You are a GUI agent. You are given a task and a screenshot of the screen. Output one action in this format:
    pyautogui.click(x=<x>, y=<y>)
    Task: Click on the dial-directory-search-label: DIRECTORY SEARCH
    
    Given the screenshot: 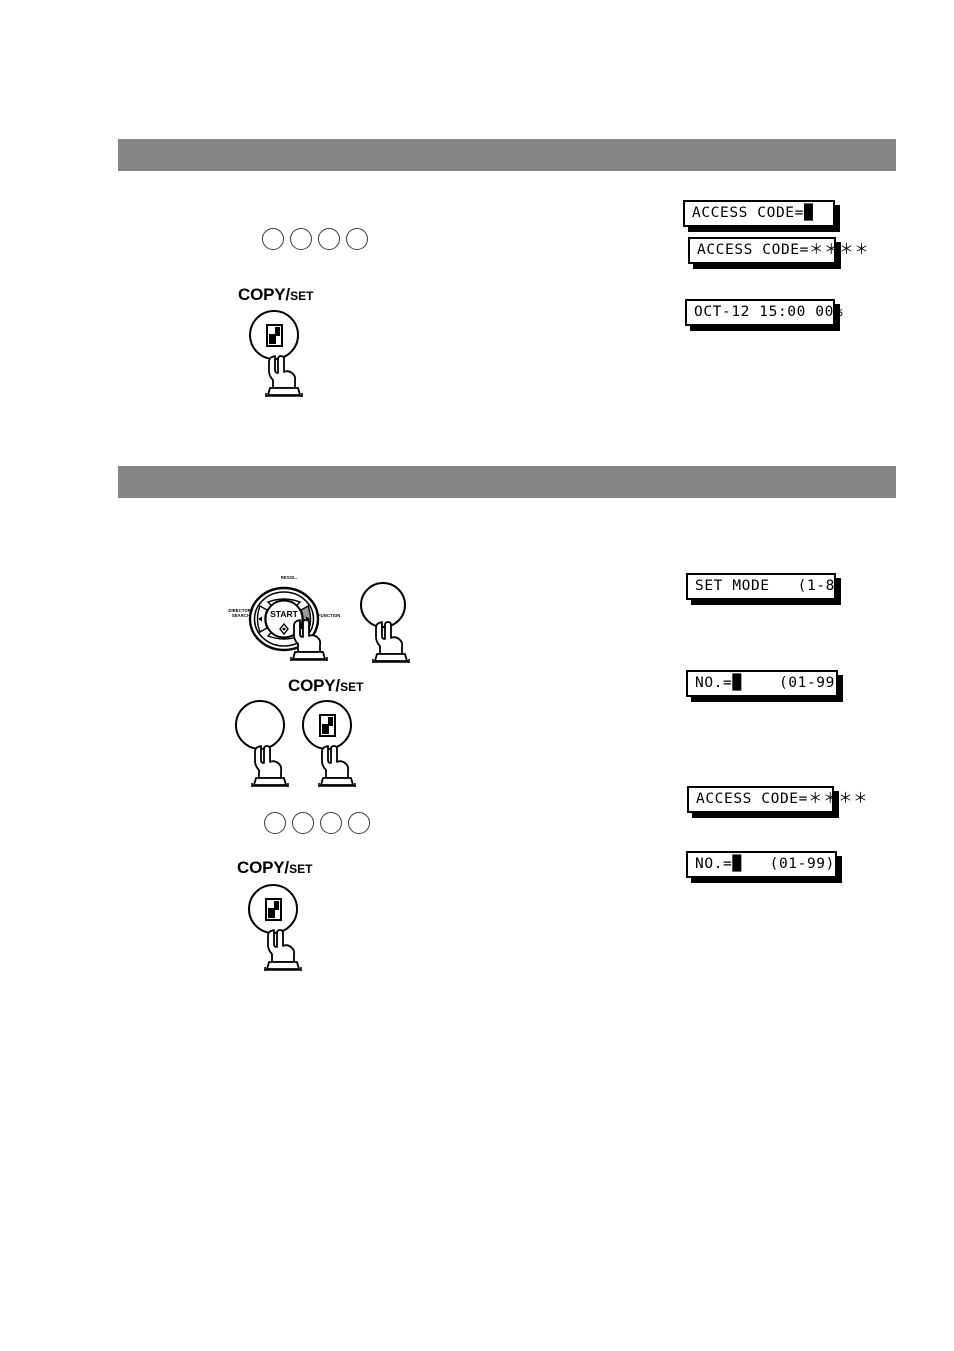 What is the action you would take?
    pyautogui.click(x=241, y=613)
    